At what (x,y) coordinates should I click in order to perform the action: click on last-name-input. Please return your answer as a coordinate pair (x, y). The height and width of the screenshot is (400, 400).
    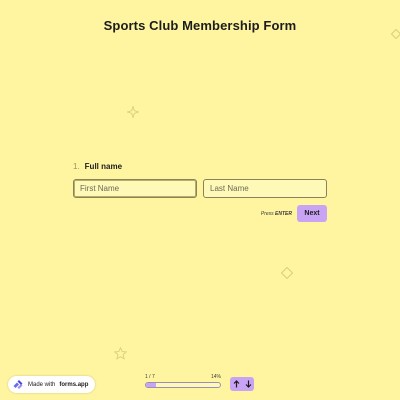
    Looking at the image, I should click on (265, 188).